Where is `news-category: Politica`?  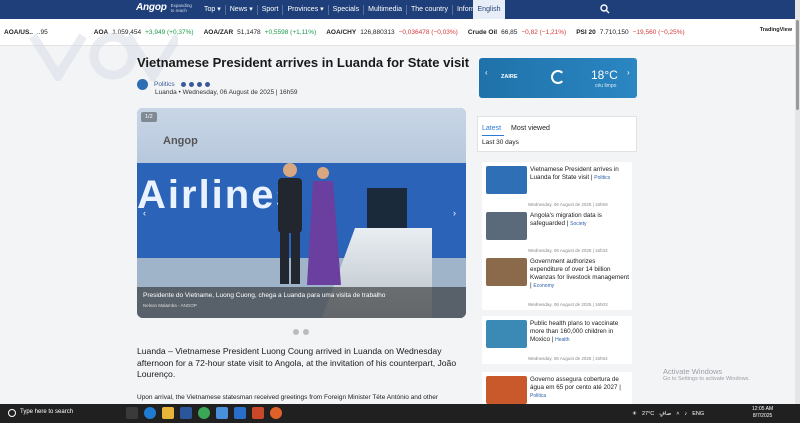
news-category: Politica is located at coordinates (538, 396).